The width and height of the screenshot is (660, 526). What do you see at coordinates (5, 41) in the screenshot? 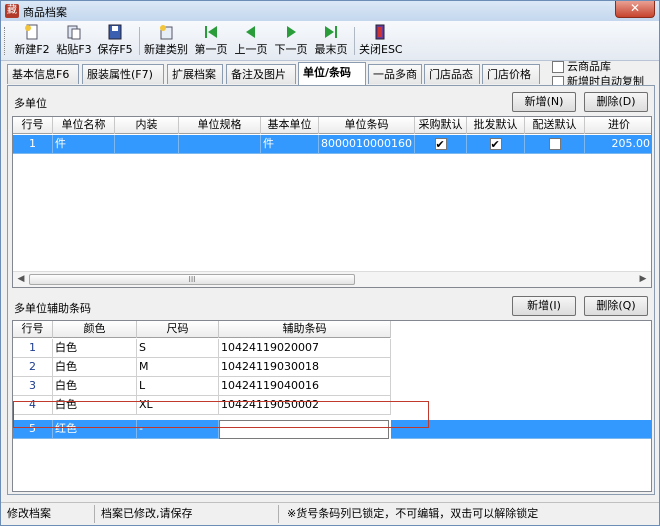
I see `toolbar-grip` at bounding box center [5, 41].